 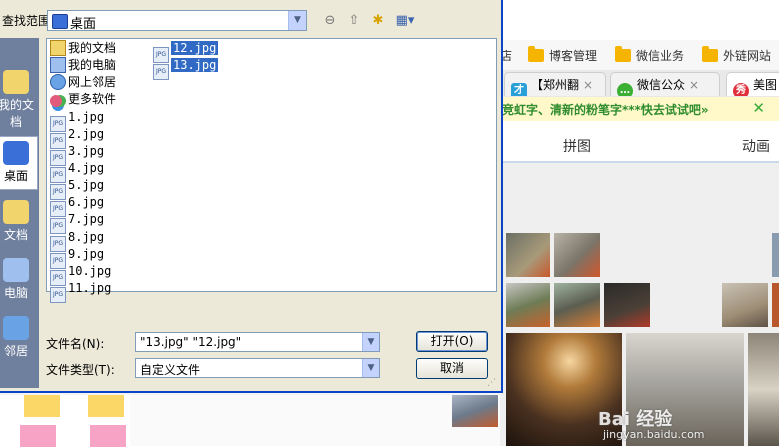 I want to click on place-network: 邻居, so click(x=19, y=339).